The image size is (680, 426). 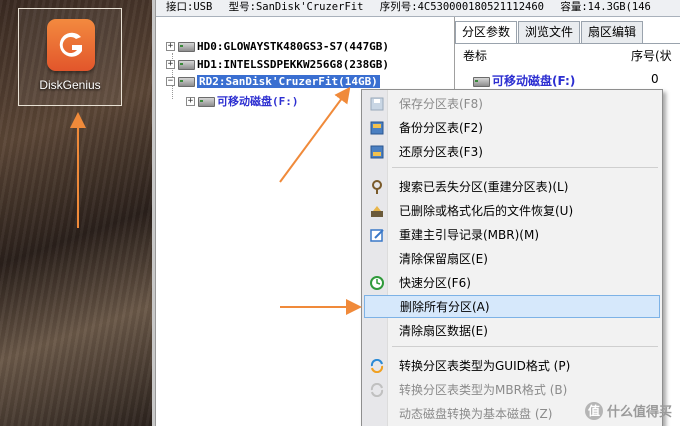 What do you see at coordinates (512, 103) in the screenshot?
I see `menu-item-save-partition-table: 保存分区表(F8)` at bounding box center [512, 103].